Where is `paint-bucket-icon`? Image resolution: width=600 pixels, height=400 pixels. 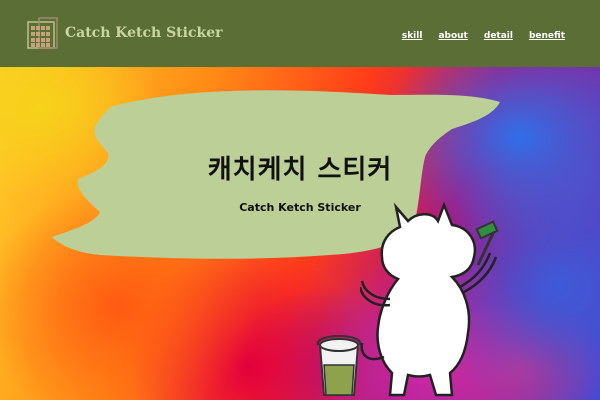
paint-bucket-icon is located at coordinates (339, 365).